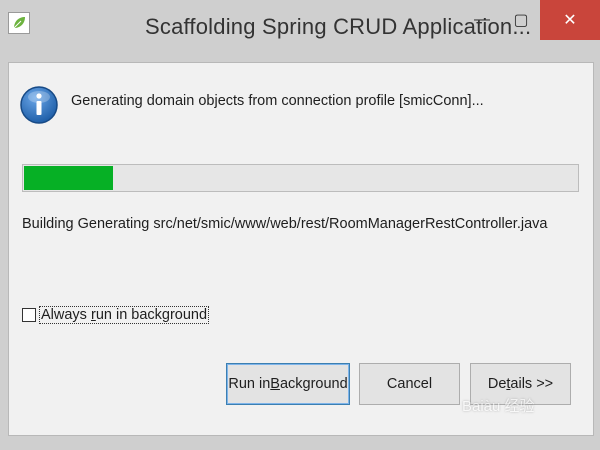  Describe the element at coordinates (521, 20) in the screenshot. I see `maximize-button: ▢` at that location.